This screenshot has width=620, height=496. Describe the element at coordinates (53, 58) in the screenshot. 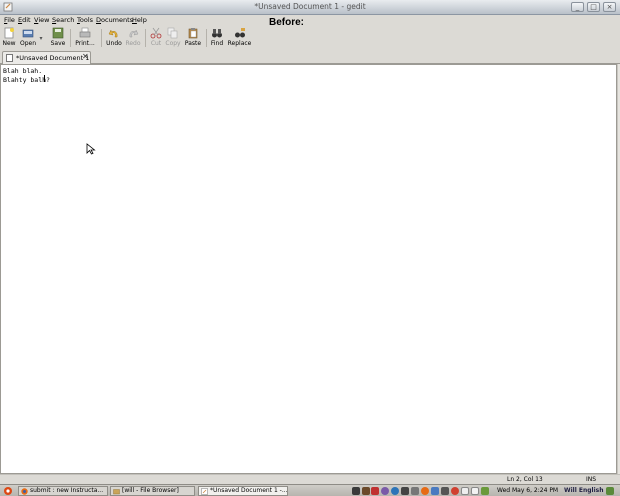

I see `tab-label: *Unsaved Document 1` at that location.